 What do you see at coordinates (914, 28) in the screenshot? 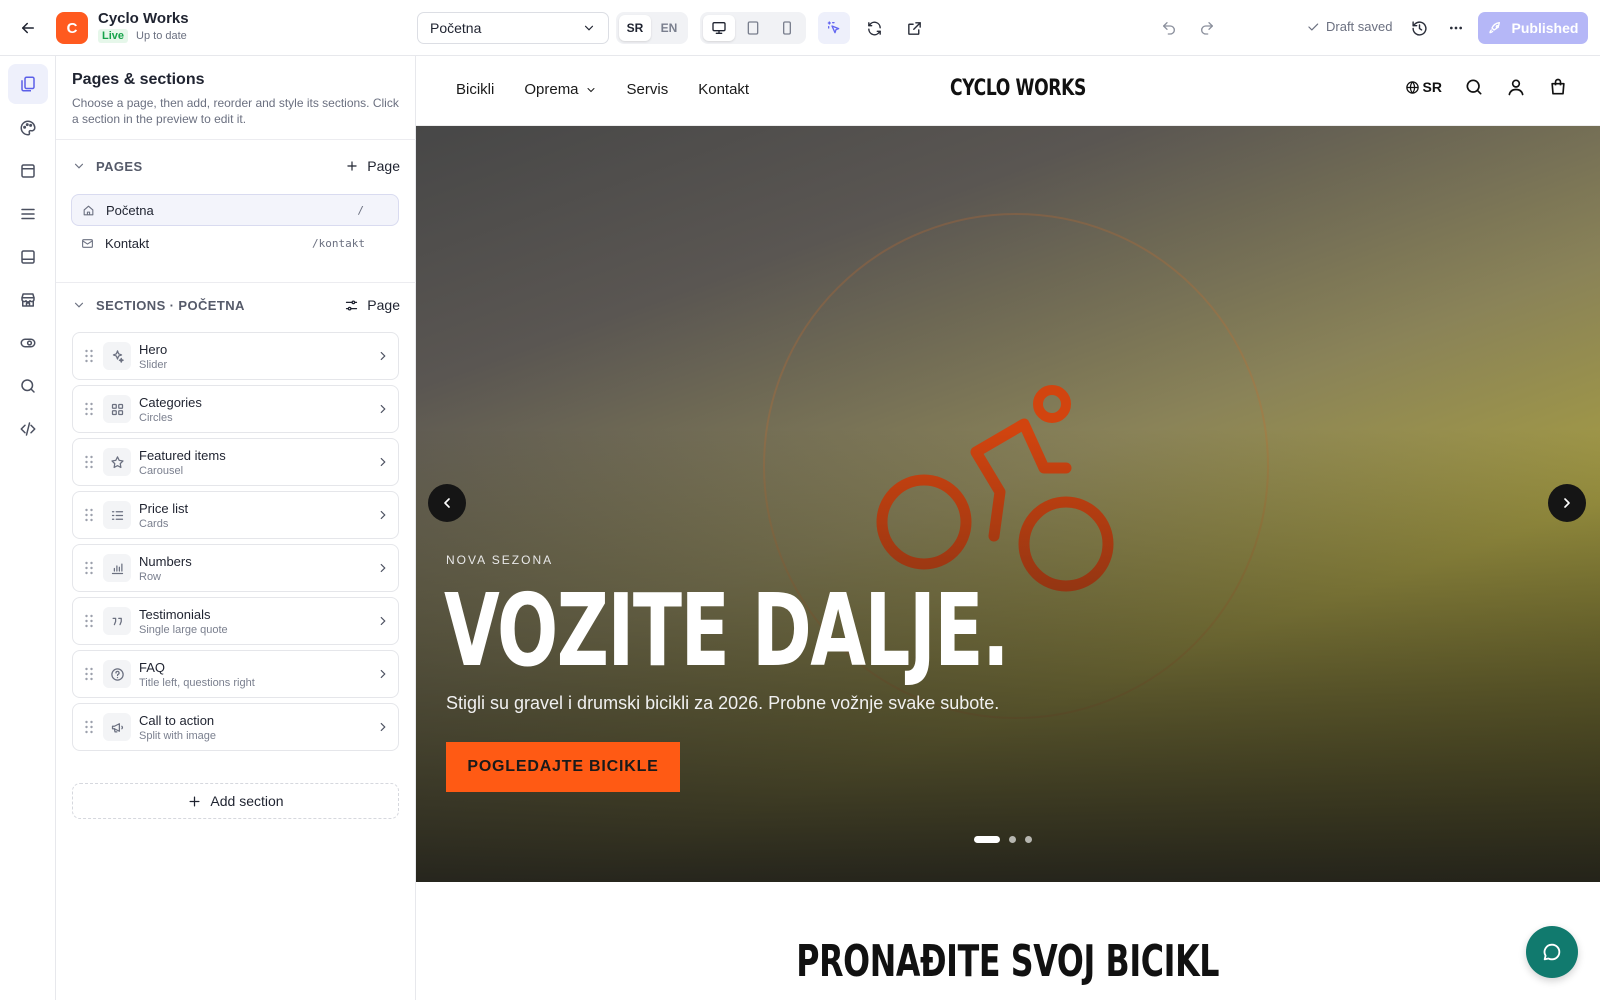
I see `open-site-button` at bounding box center [914, 28].